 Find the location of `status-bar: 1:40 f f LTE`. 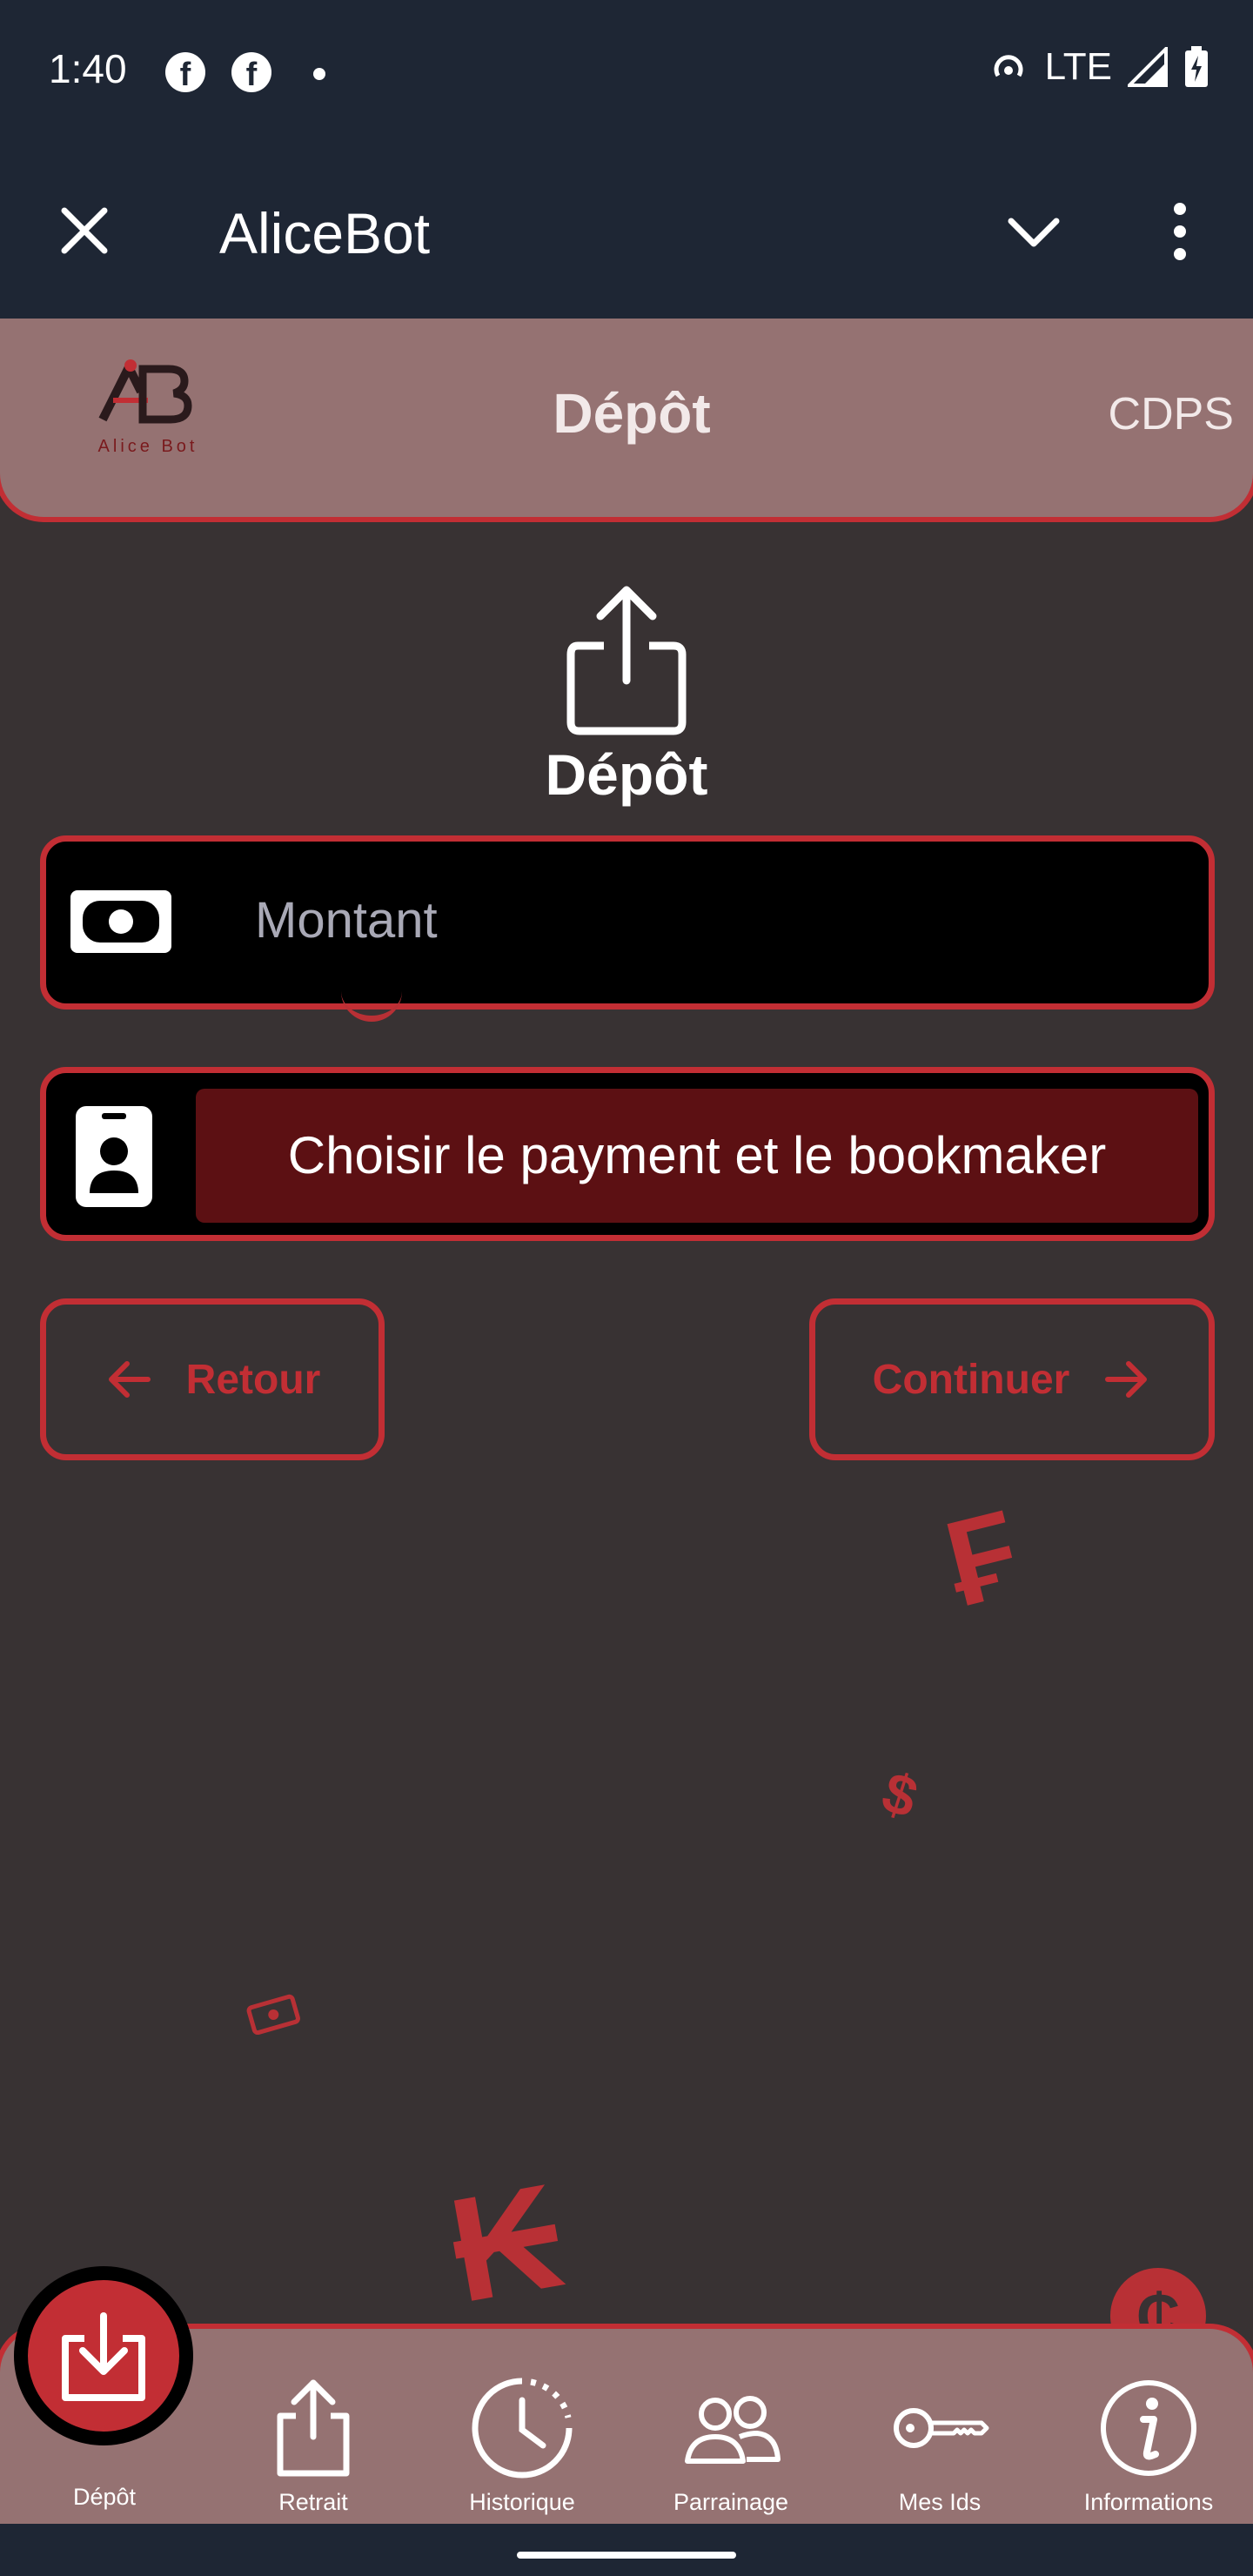

status-bar: 1:40 f f LTE is located at coordinates (626, 74).